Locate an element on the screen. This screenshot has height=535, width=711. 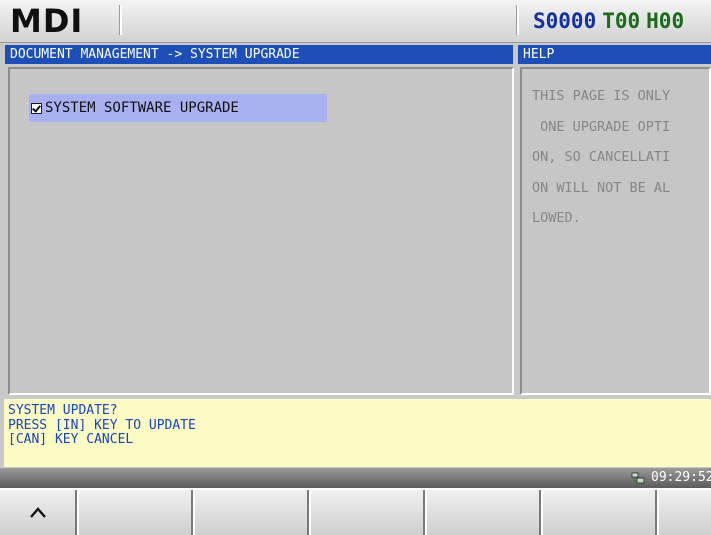
chevron-up-icon is located at coordinates (37, 512).